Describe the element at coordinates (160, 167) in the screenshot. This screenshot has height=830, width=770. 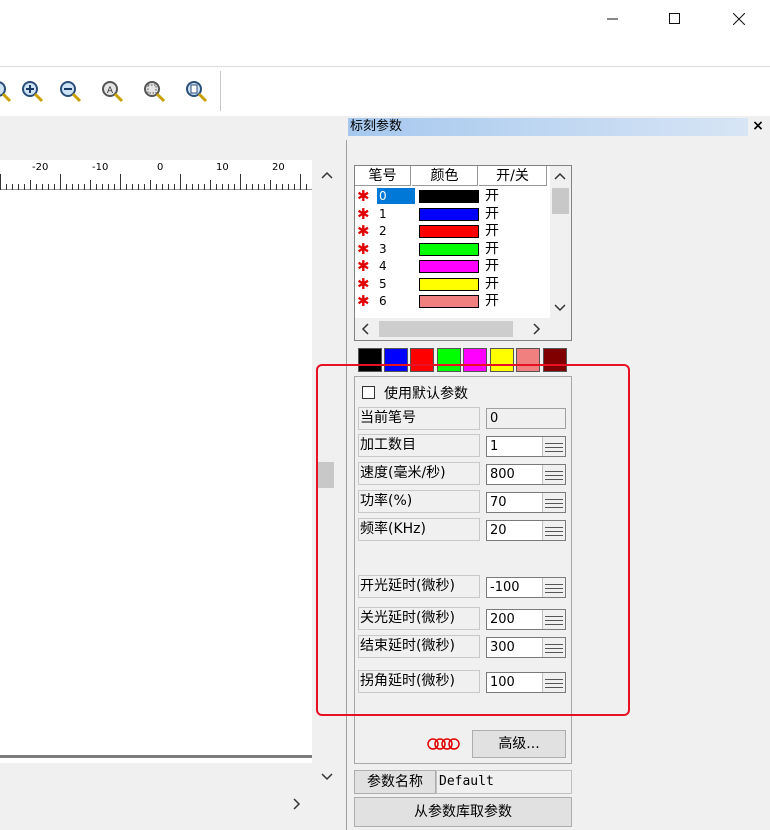
I see `ruler-label: 0` at that location.